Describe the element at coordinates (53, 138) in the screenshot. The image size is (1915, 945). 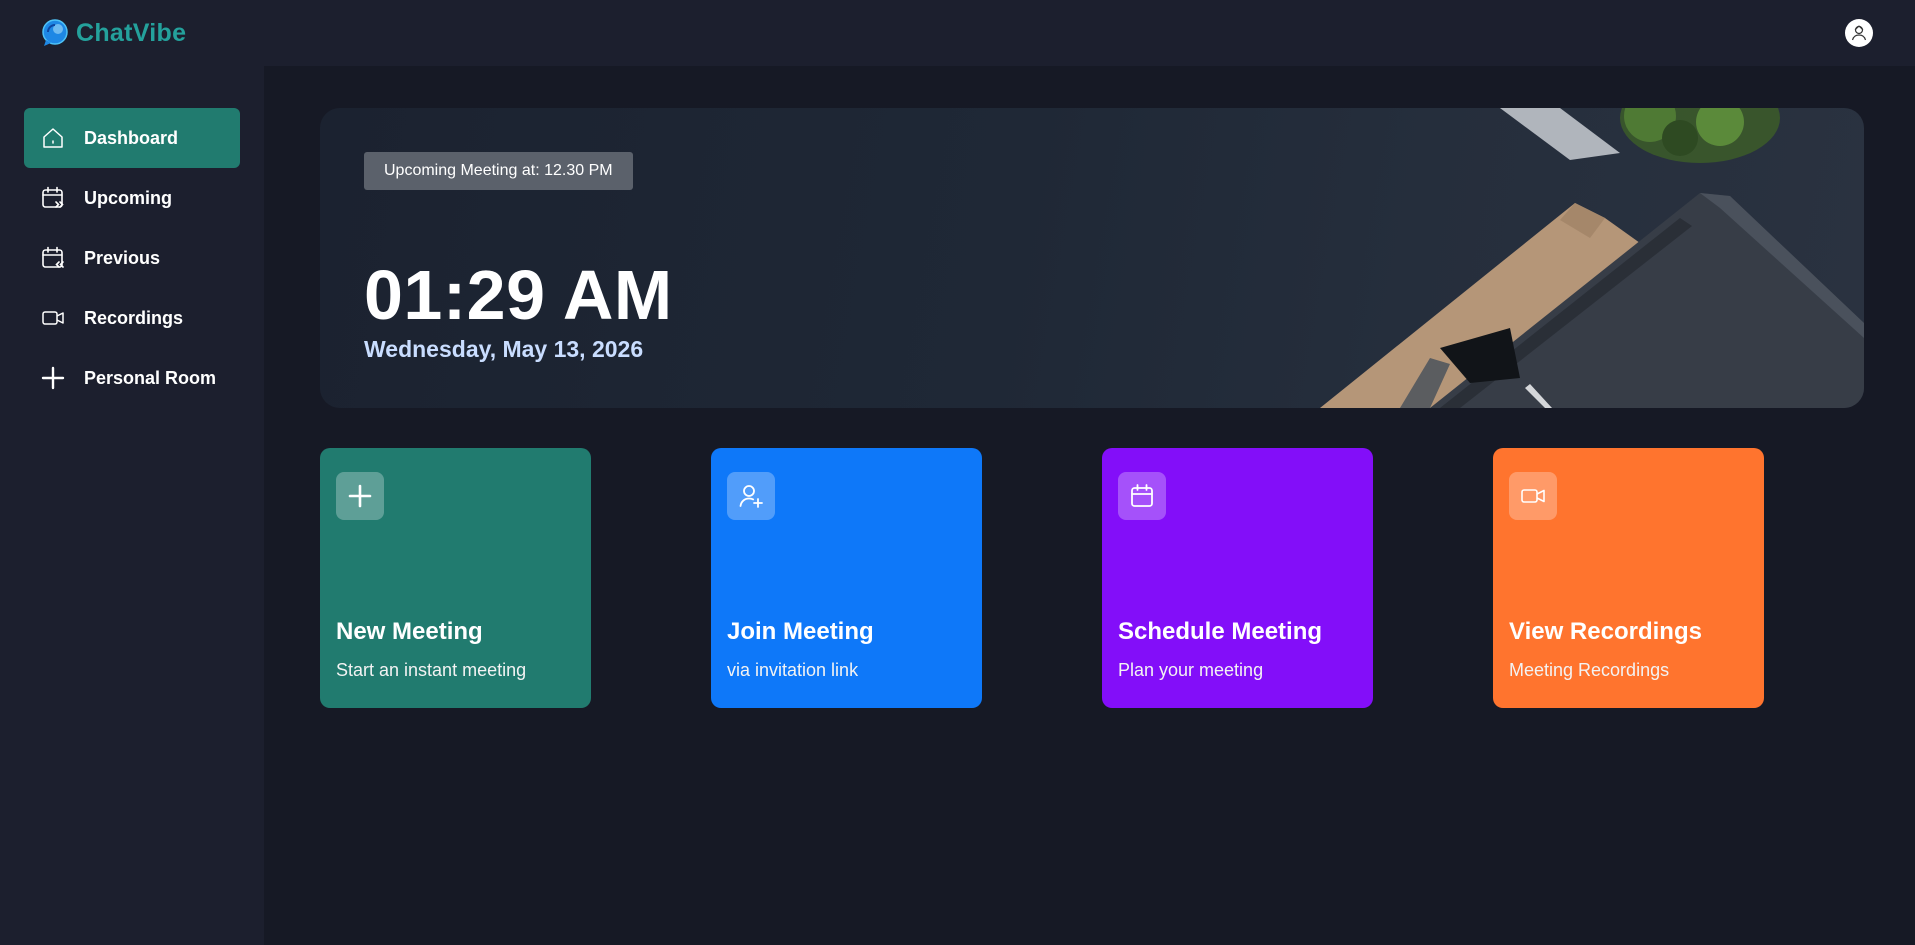
I see `home-icon` at that location.